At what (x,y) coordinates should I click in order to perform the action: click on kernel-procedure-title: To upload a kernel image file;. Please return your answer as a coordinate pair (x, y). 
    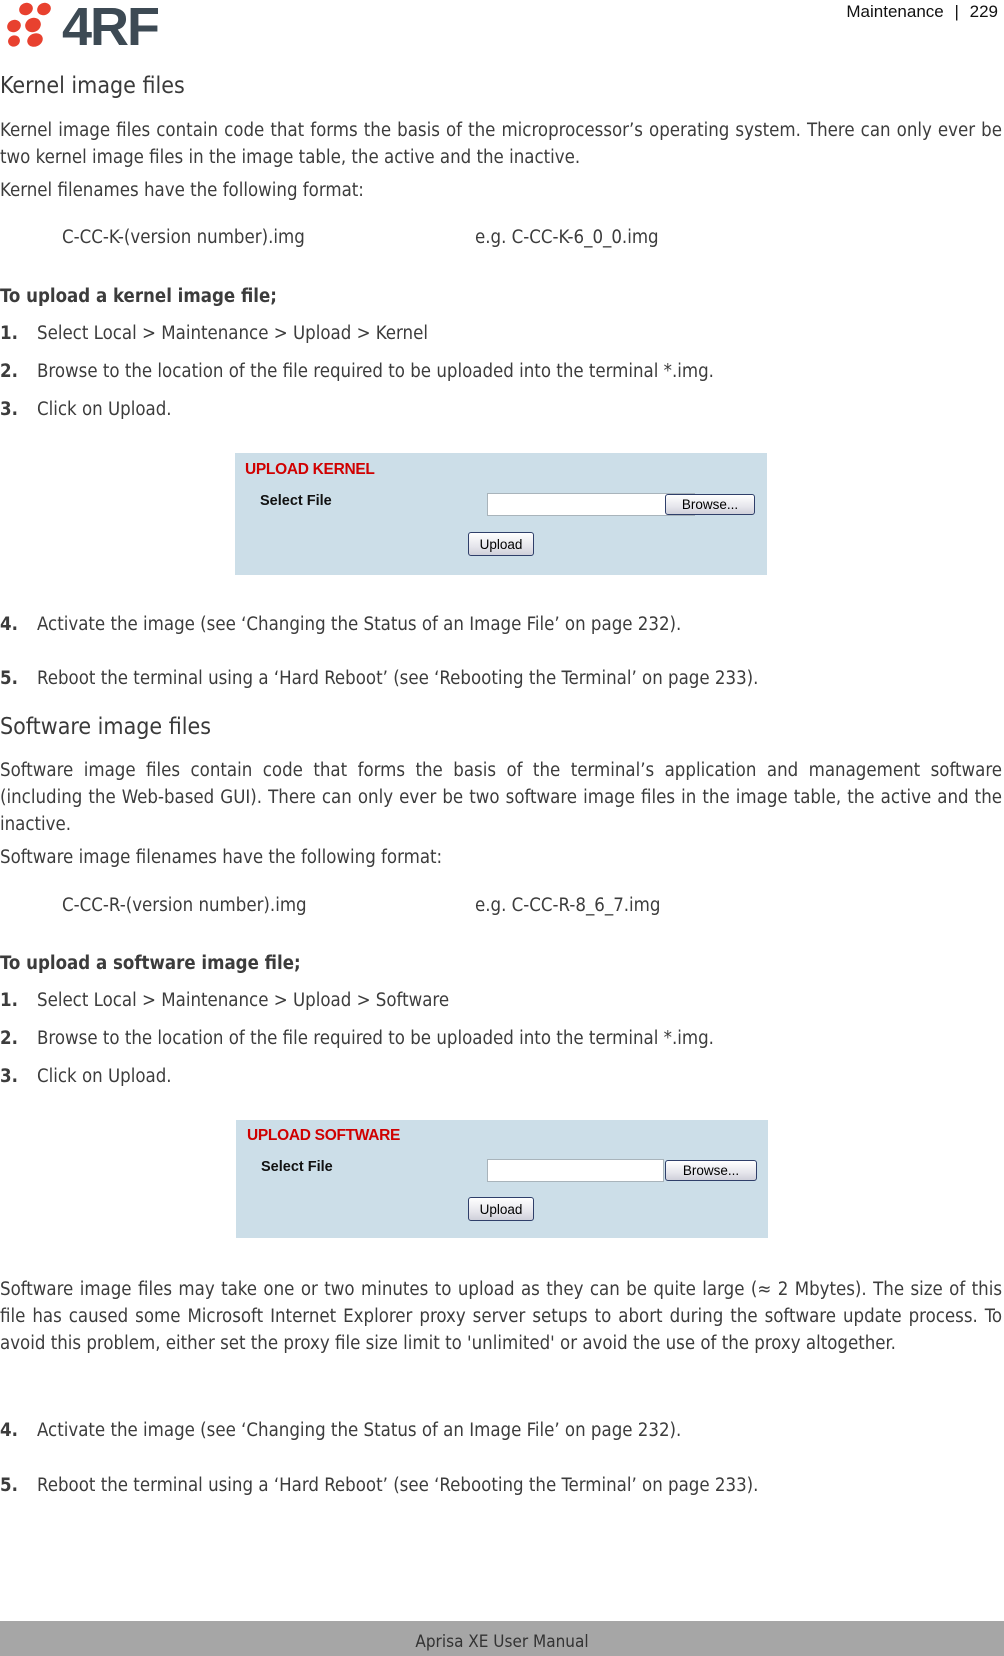
    Looking at the image, I should click on (138, 296).